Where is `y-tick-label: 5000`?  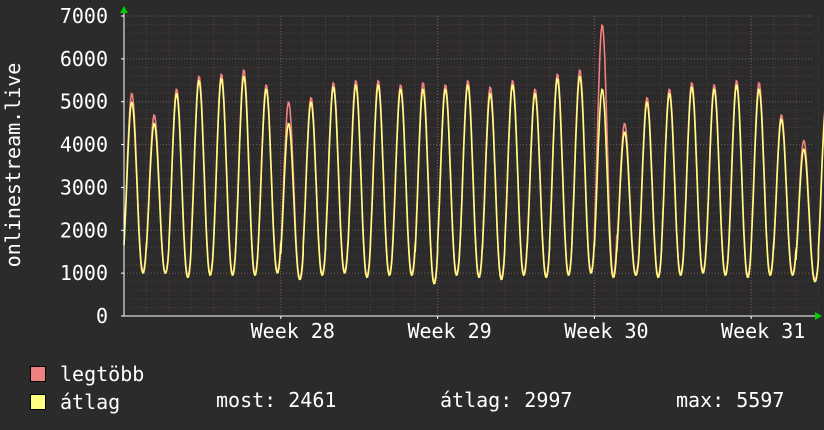
y-tick-label: 5000 is located at coordinates (84, 102).